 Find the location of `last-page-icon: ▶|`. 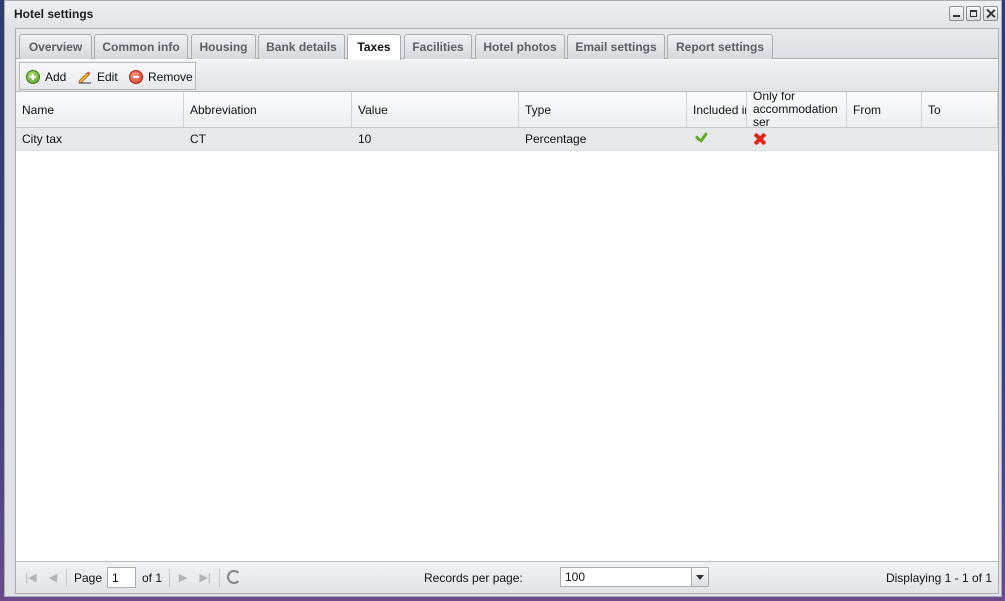

last-page-icon: ▶| is located at coordinates (205, 578).